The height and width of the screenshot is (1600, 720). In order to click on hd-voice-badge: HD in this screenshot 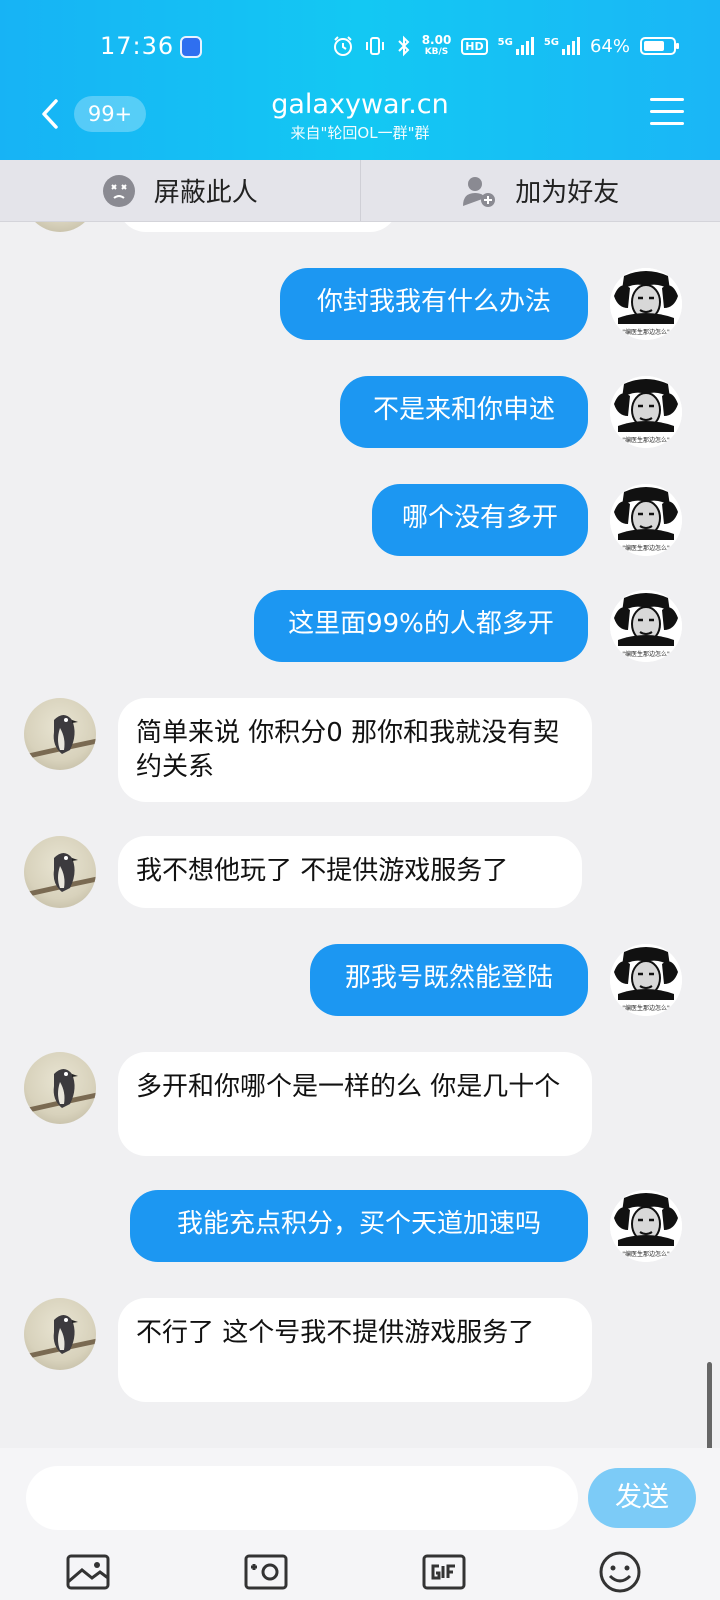, I will do `click(474, 46)`.